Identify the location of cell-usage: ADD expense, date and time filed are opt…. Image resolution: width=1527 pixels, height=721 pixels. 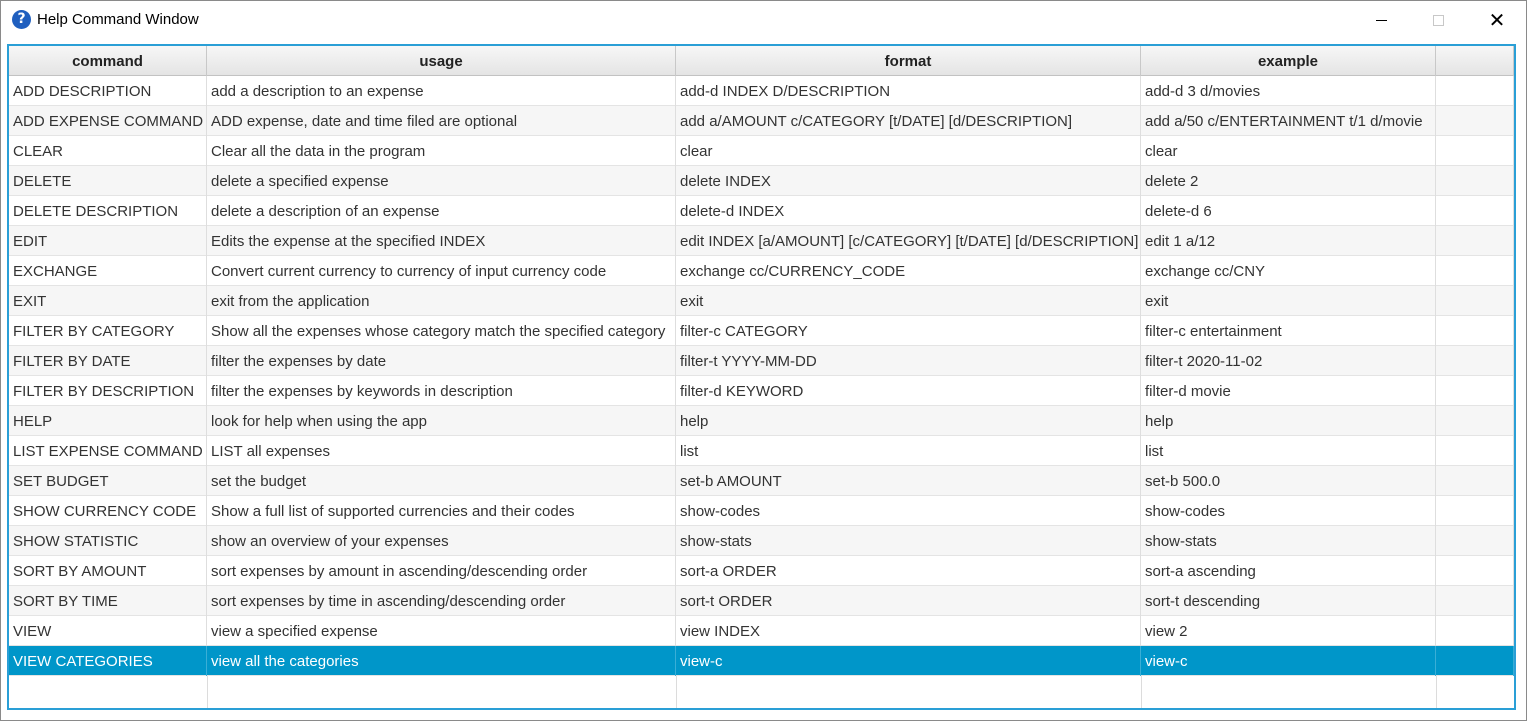
(441, 121).